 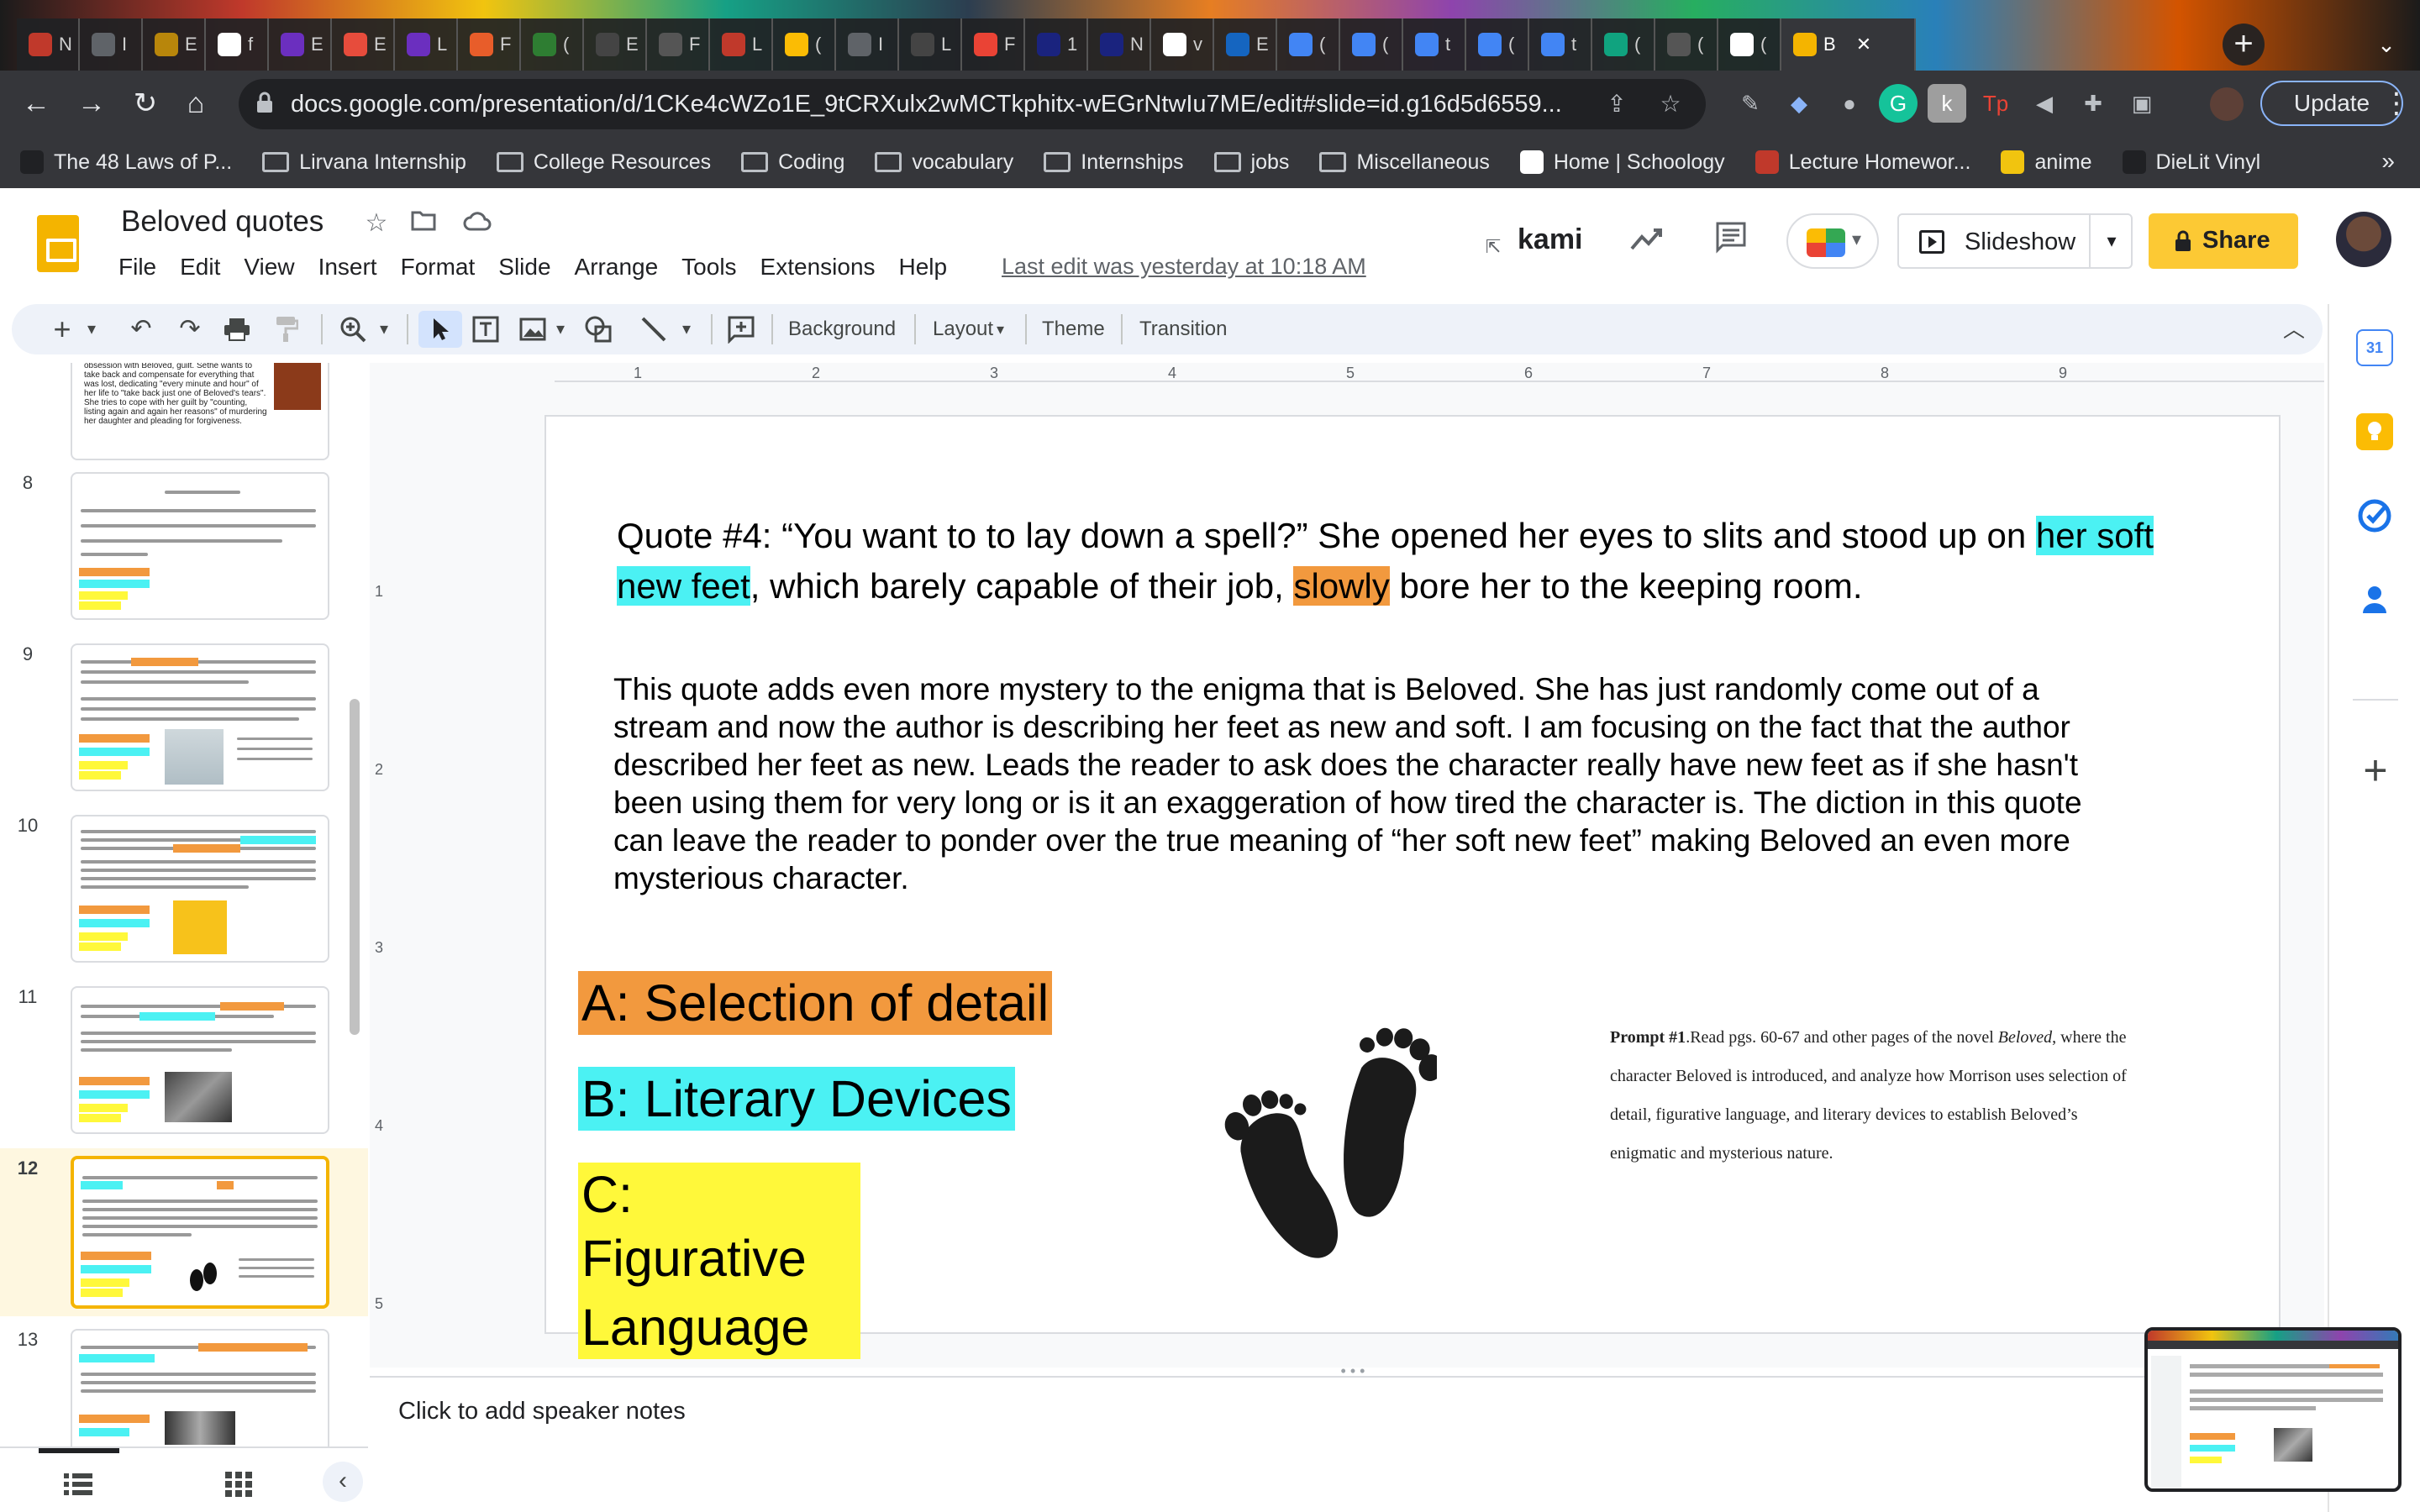 What do you see at coordinates (842, 329) in the screenshot?
I see `background-button: Background` at bounding box center [842, 329].